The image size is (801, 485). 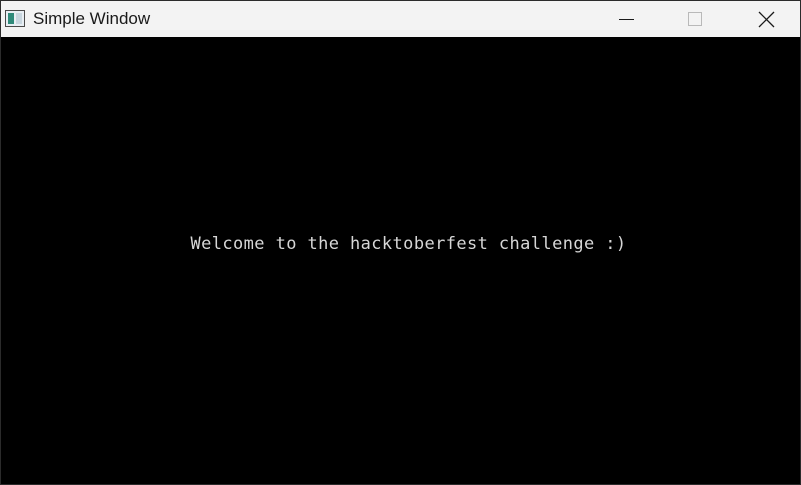 I want to click on minimize-button, so click(x=626, y=19).